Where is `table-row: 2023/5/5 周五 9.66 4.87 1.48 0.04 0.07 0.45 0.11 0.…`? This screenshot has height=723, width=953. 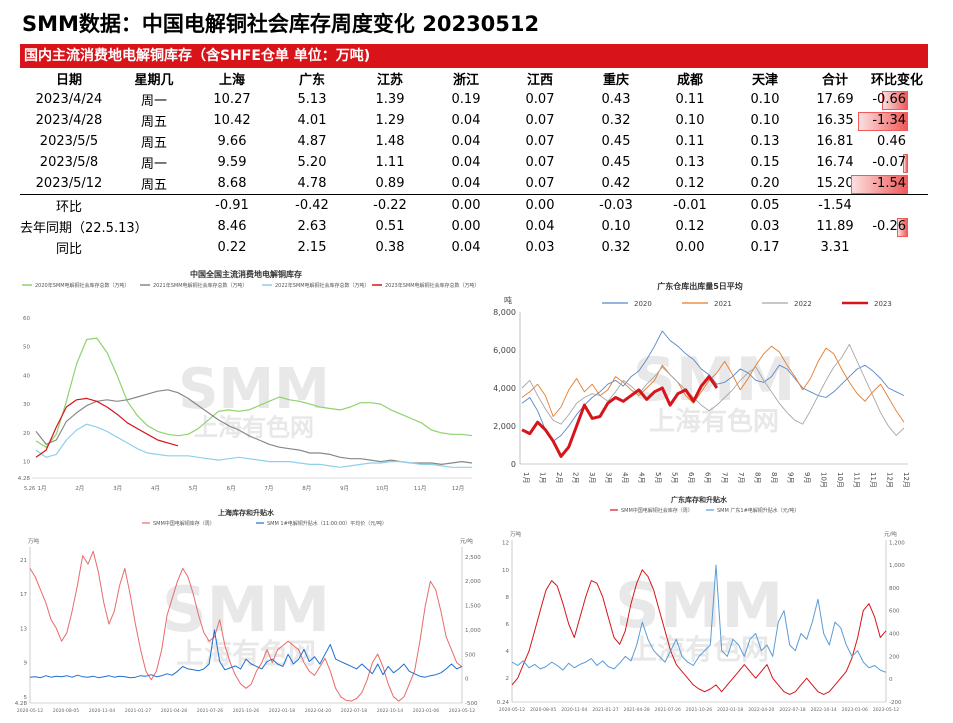
table-row: 2023/5/5 周五 9.66 4.87 1.48 0.04 0.07 0.45 0.11 0.… is located at coordinates (474, 141).